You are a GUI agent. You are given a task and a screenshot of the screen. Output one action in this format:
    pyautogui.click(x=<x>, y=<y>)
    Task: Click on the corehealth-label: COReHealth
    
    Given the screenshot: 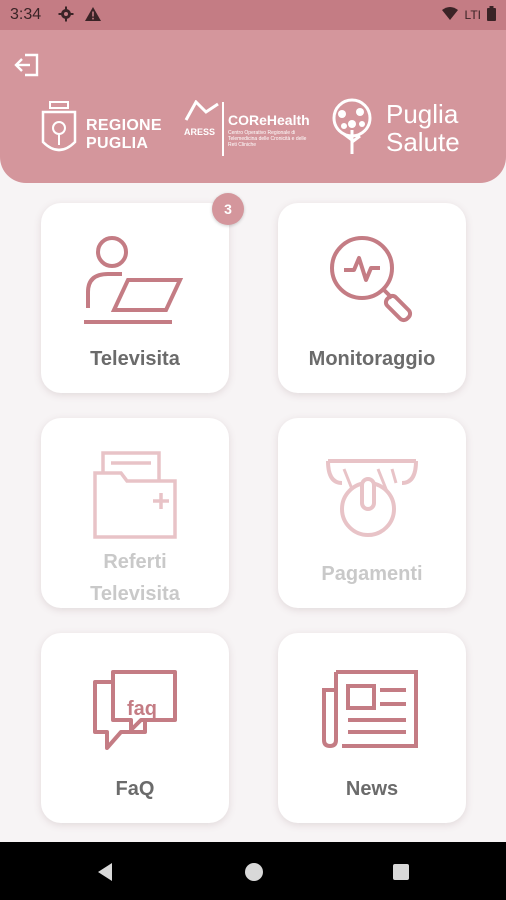 What is the action you would take?
    pyautogui.click(x=269, y=120)
    